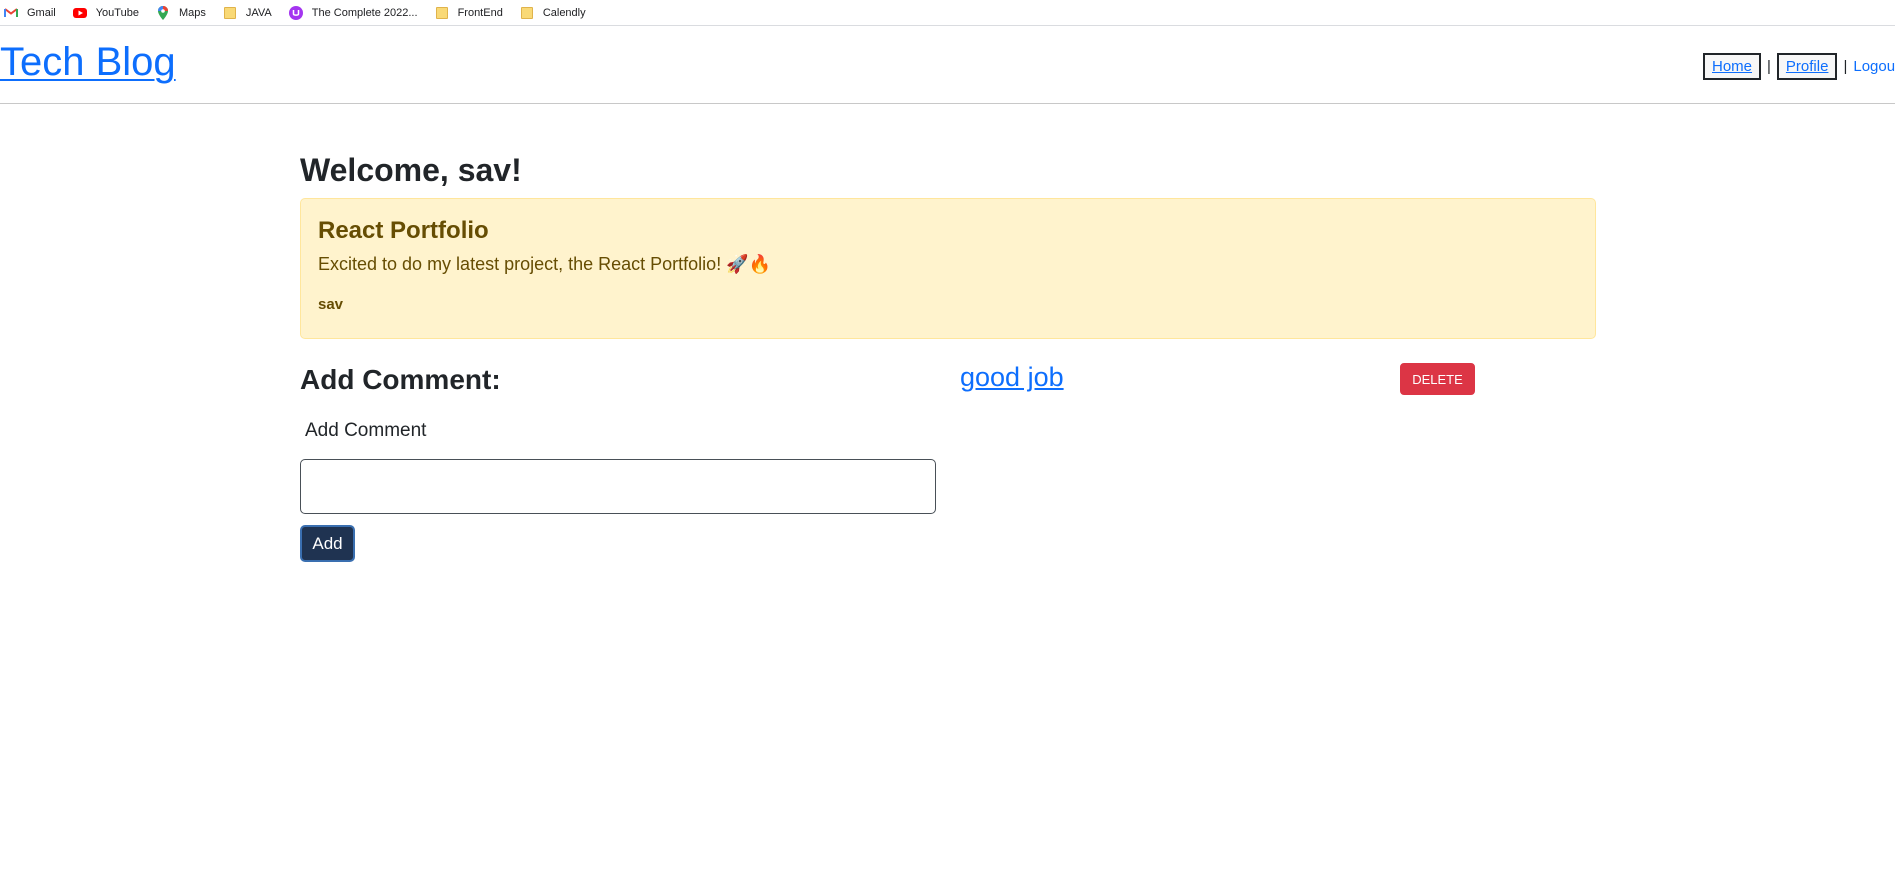  What do you see at coordinates (258, 12) in the screenshot?
I see `bookmark-label: JAVA` at bounding box center [258, 12].